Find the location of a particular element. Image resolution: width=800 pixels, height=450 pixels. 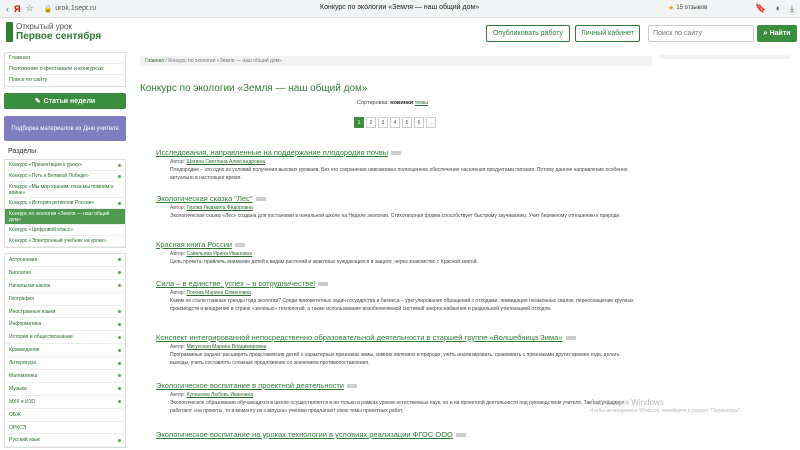

page-button: 2 is located at coordinates (371, 122).